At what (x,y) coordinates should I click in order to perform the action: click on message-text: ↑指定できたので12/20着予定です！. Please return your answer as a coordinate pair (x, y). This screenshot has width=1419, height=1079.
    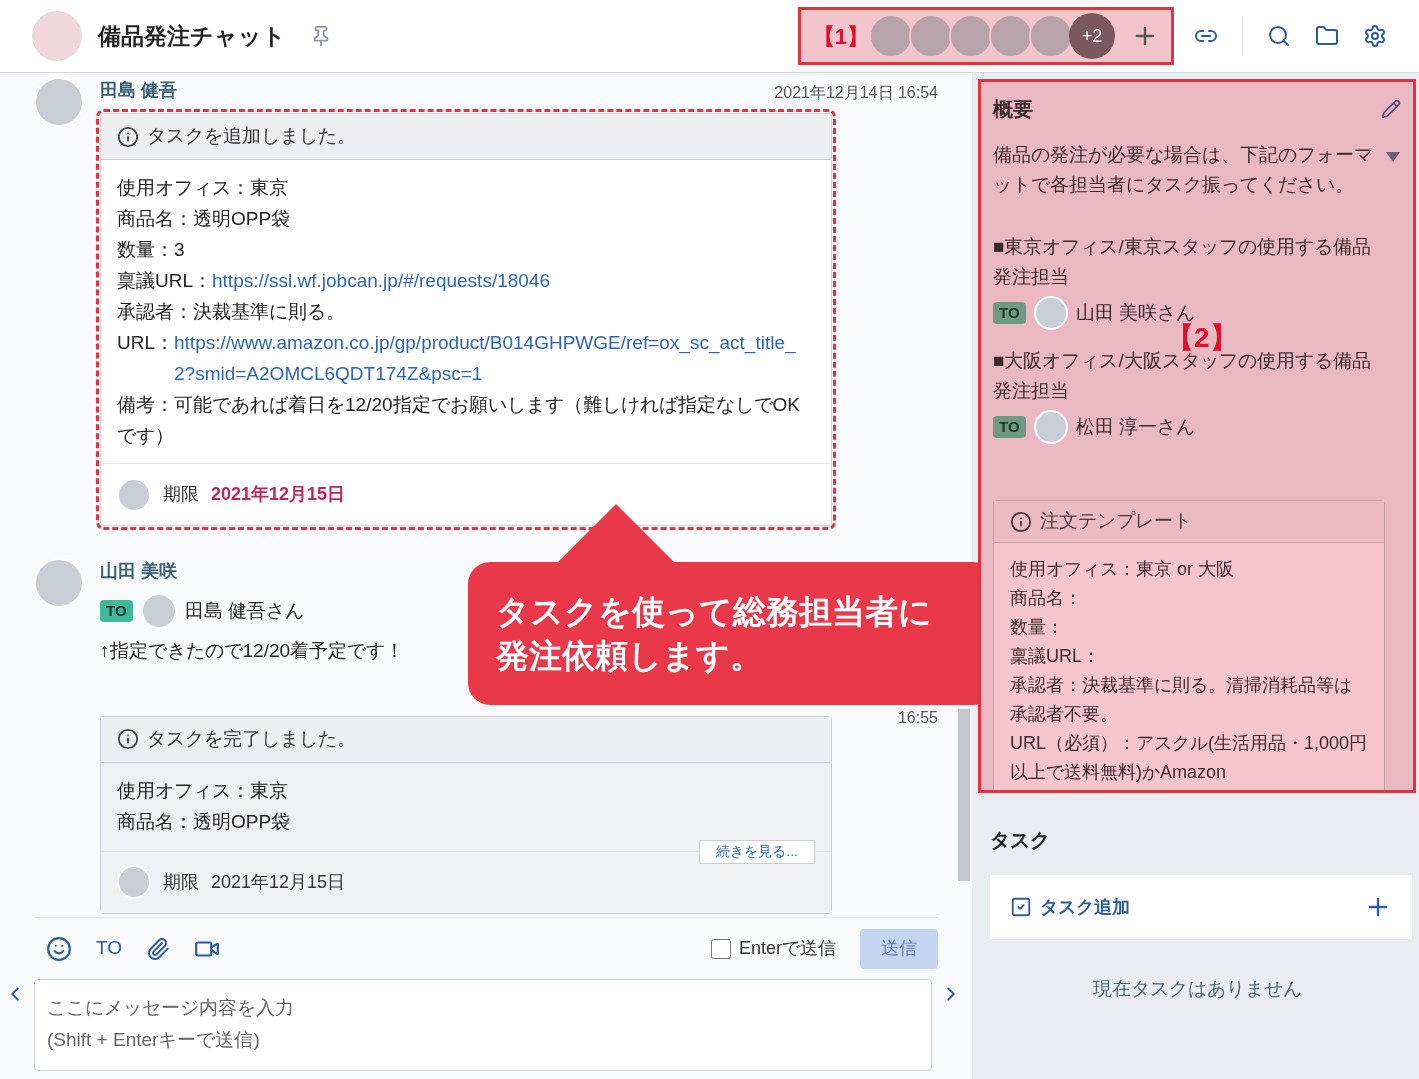
    Looking at the image, I should click on (252, 651).